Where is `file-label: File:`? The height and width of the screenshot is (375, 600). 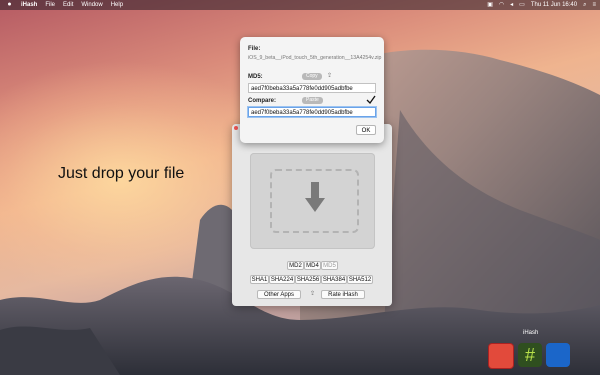
file-label: File: is located at coordinates (254, 49).